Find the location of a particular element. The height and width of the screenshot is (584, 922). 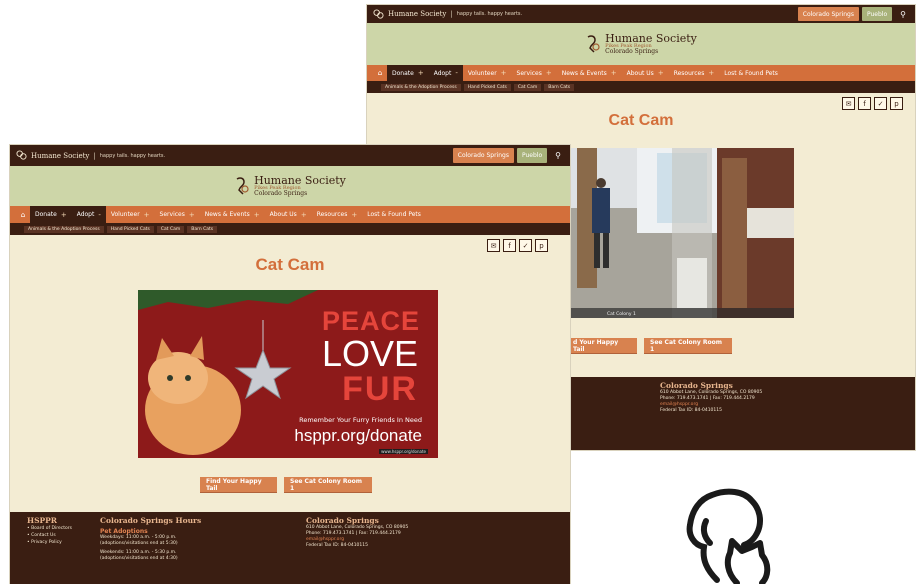

footer-federal-id: Federal Tax ID: 84-0410115 is located at coordinates (337, 545).